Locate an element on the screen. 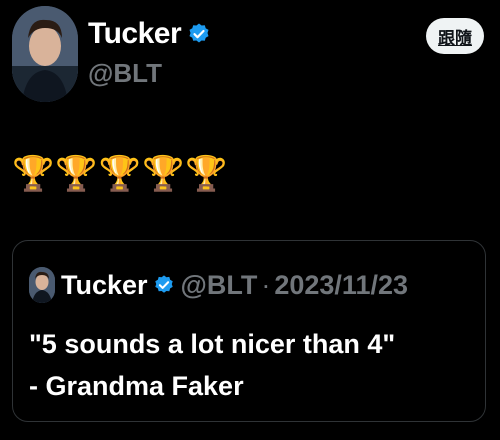 Image resolution: width=500 pixels, height=440 pixels. verified-badge-icon is located at coordinates (199, 33).